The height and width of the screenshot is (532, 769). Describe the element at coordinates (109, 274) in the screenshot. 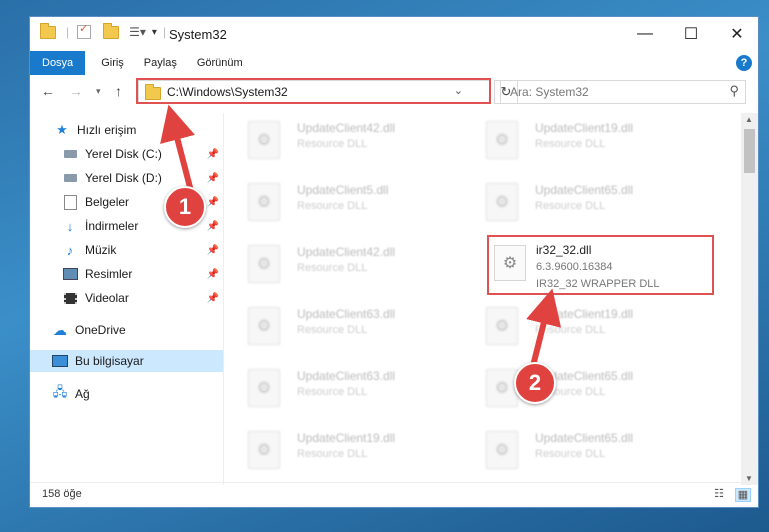

I see `nav-item-label: Resimler` at that location.